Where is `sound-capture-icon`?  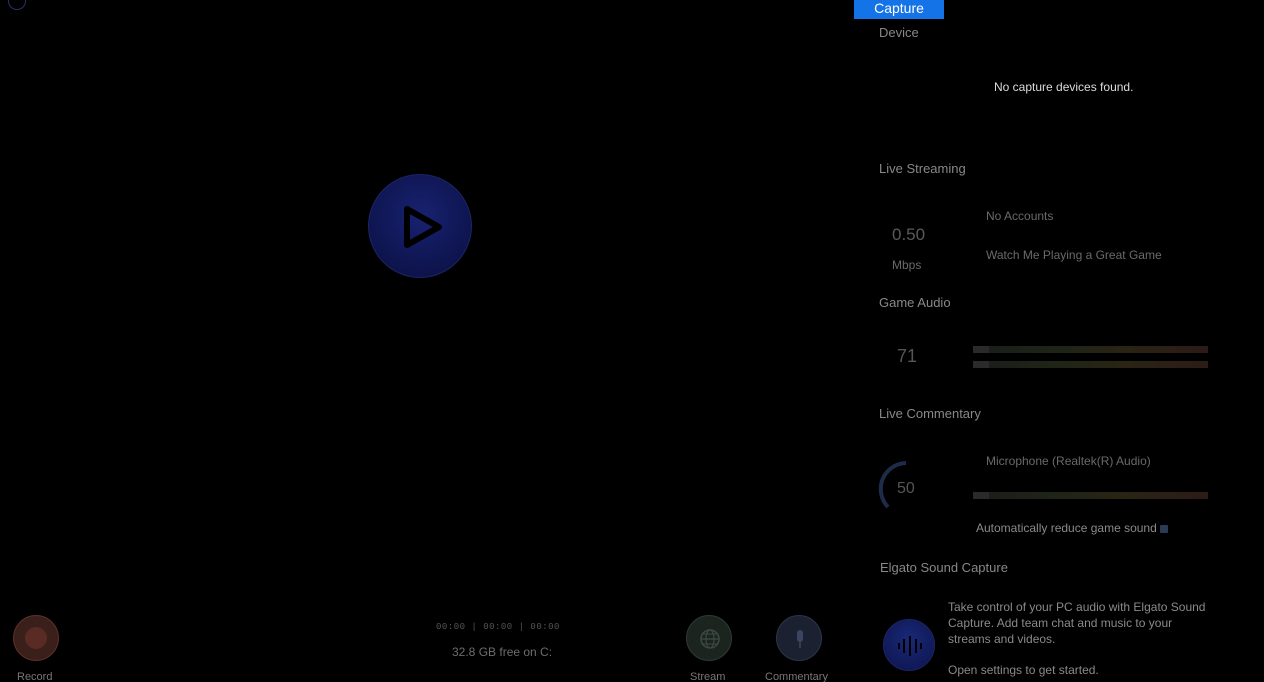 sound-capture-icon is located at coordinates (909, 645).